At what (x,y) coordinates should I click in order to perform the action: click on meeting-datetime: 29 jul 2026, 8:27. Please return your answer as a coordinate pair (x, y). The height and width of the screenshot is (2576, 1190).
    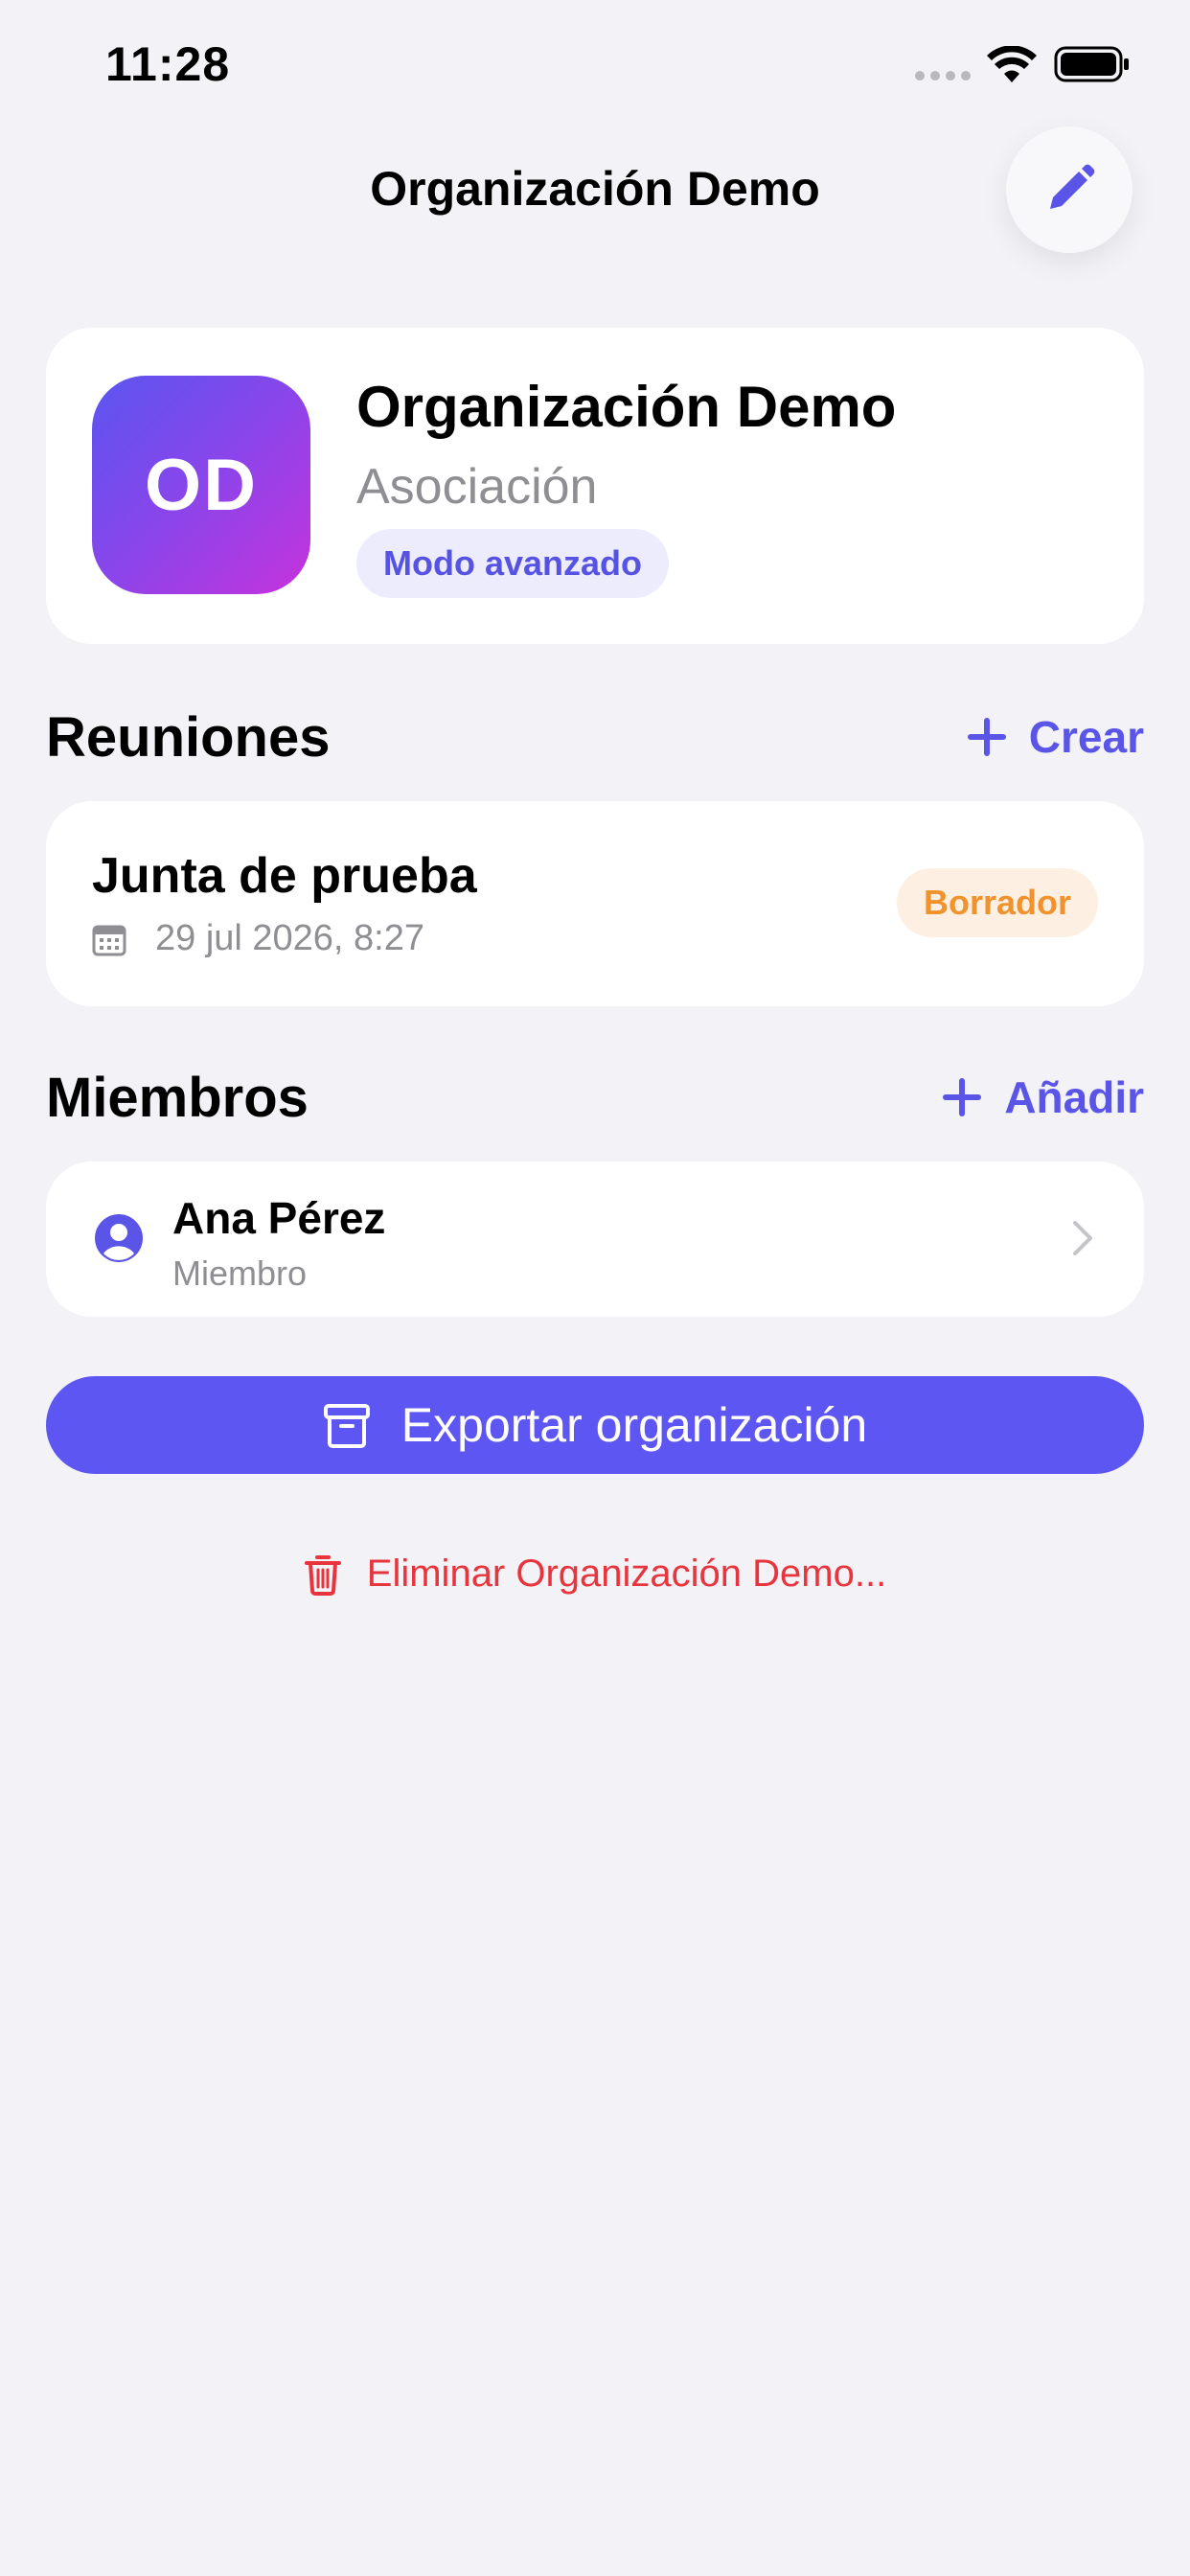
    Looking at the image, I should click on (290, 938).